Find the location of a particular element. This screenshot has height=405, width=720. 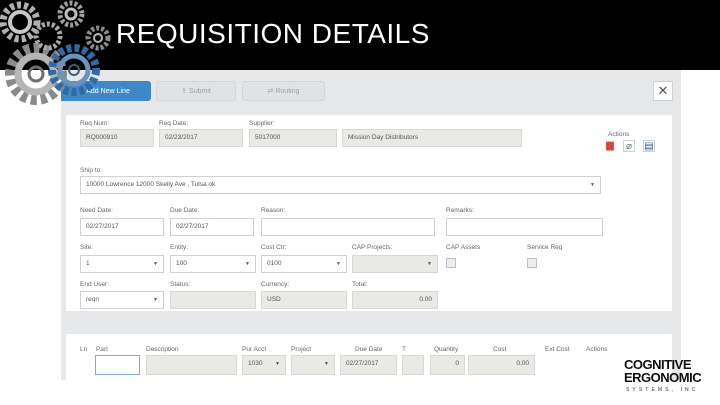

pur-acct-select: 1030 ▼ is located at coordinates (264, 365).